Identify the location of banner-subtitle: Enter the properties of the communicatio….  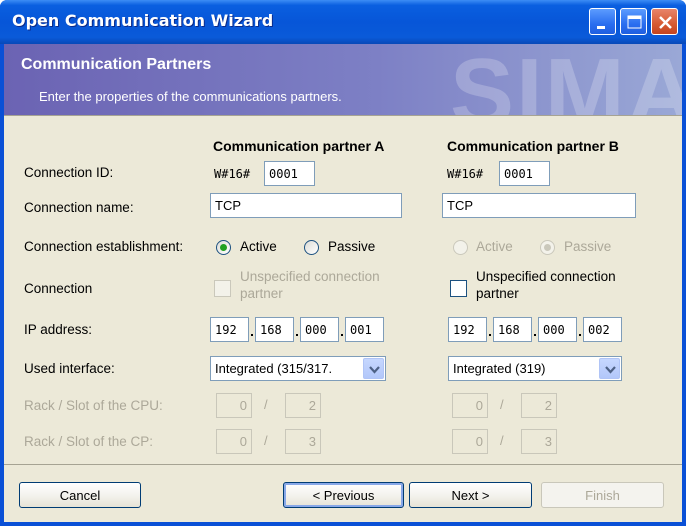
(190, 96).